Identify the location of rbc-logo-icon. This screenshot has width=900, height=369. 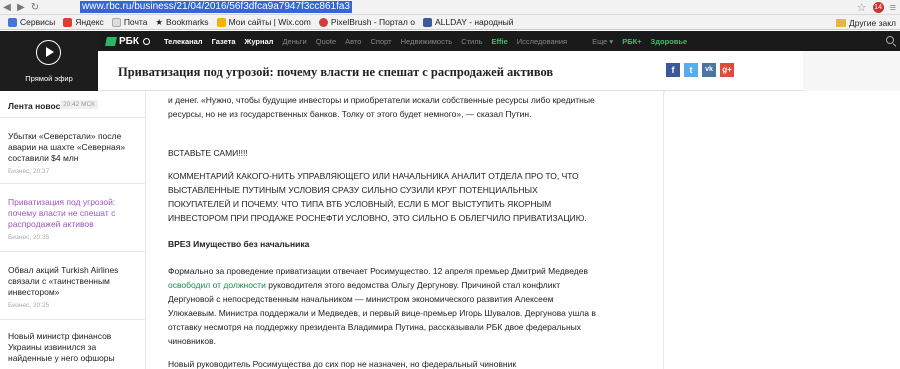
(111, 41).